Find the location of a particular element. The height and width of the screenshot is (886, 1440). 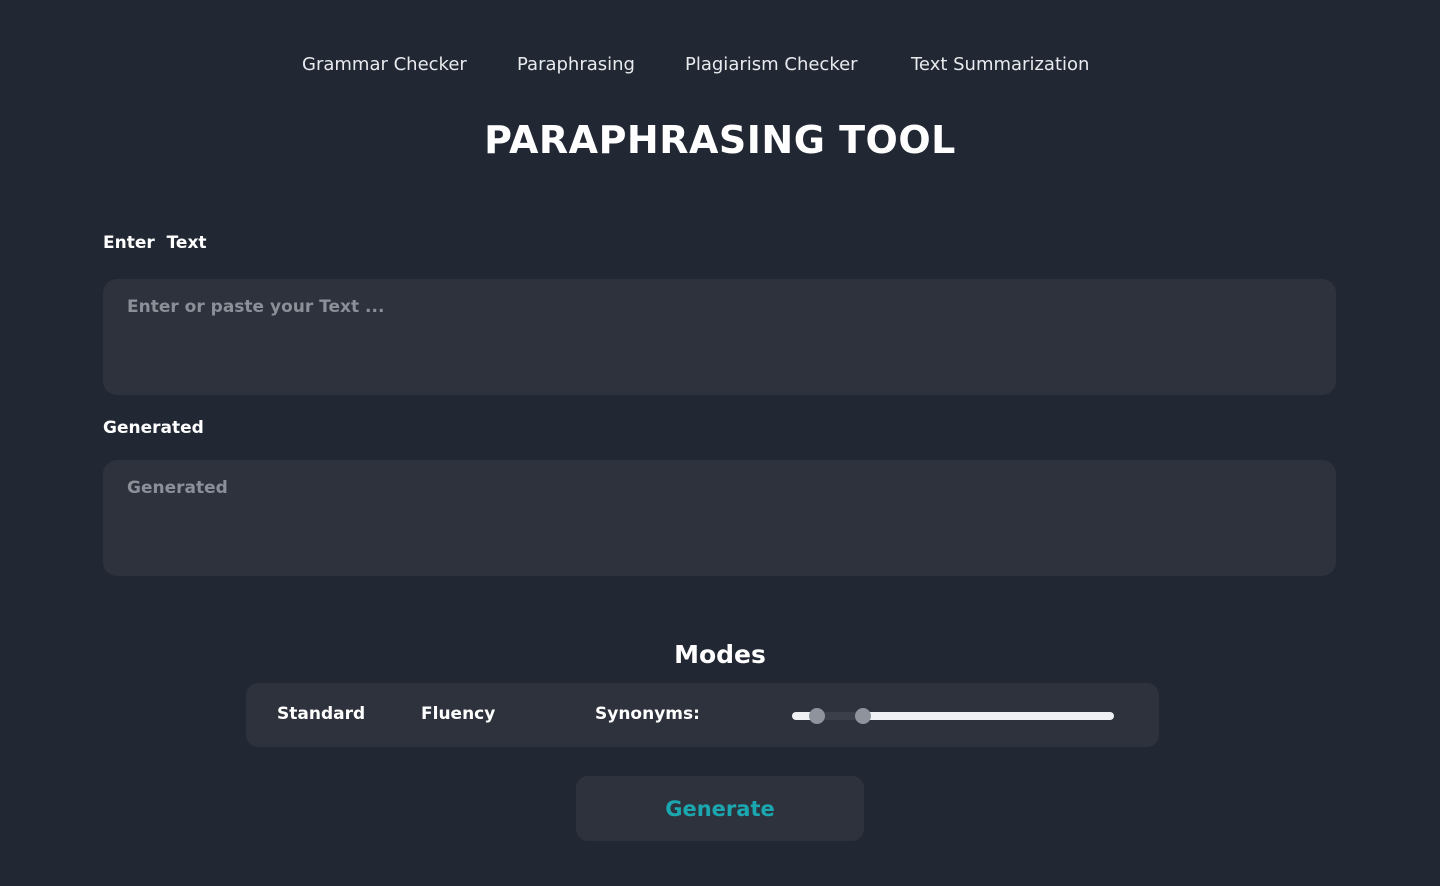

nav-item-paraphrasing: Paraphrasing is located at coordinates (576, 64).